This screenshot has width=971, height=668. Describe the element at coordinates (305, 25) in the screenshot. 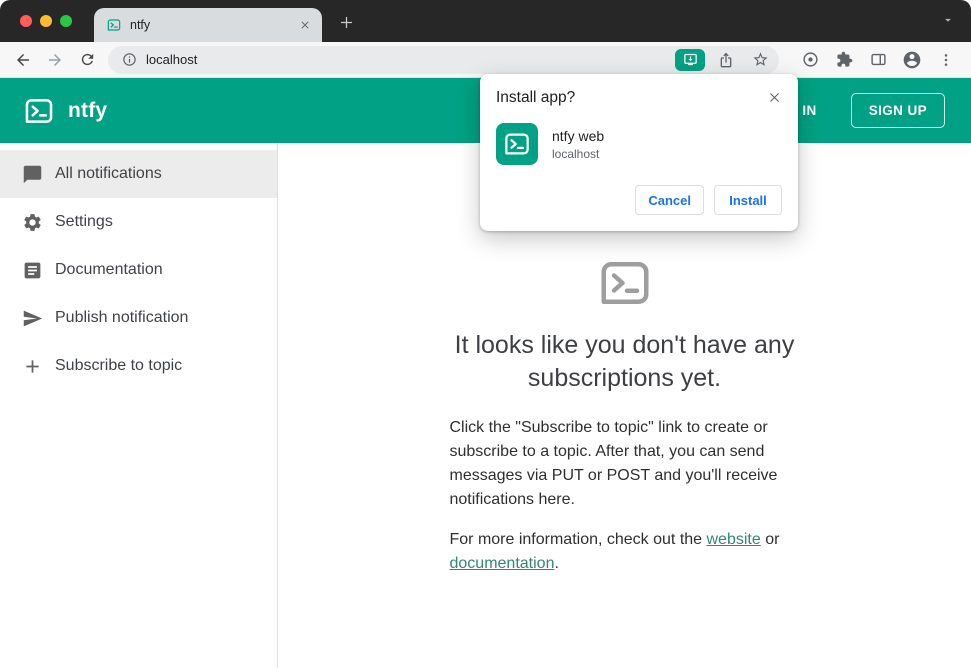

I see `tab-close-icon` at that location.